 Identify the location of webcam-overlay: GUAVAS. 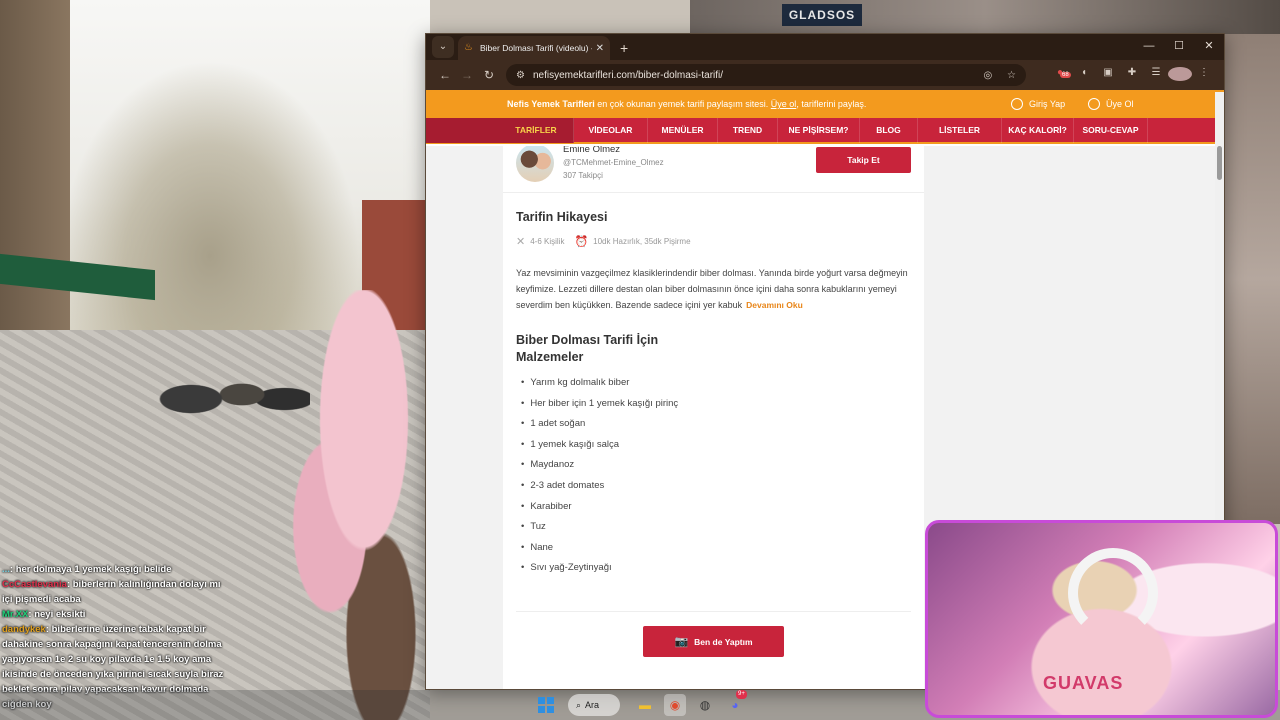
(1101, 619).